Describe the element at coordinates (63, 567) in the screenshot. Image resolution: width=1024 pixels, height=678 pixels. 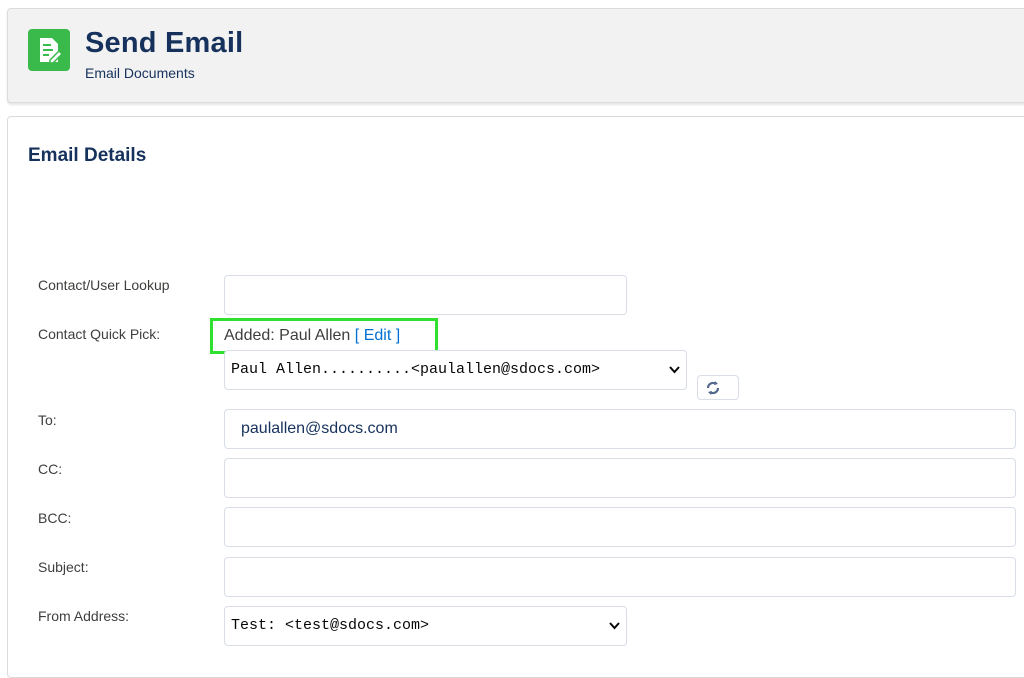
I see `subject-label: Subject:` at that location.